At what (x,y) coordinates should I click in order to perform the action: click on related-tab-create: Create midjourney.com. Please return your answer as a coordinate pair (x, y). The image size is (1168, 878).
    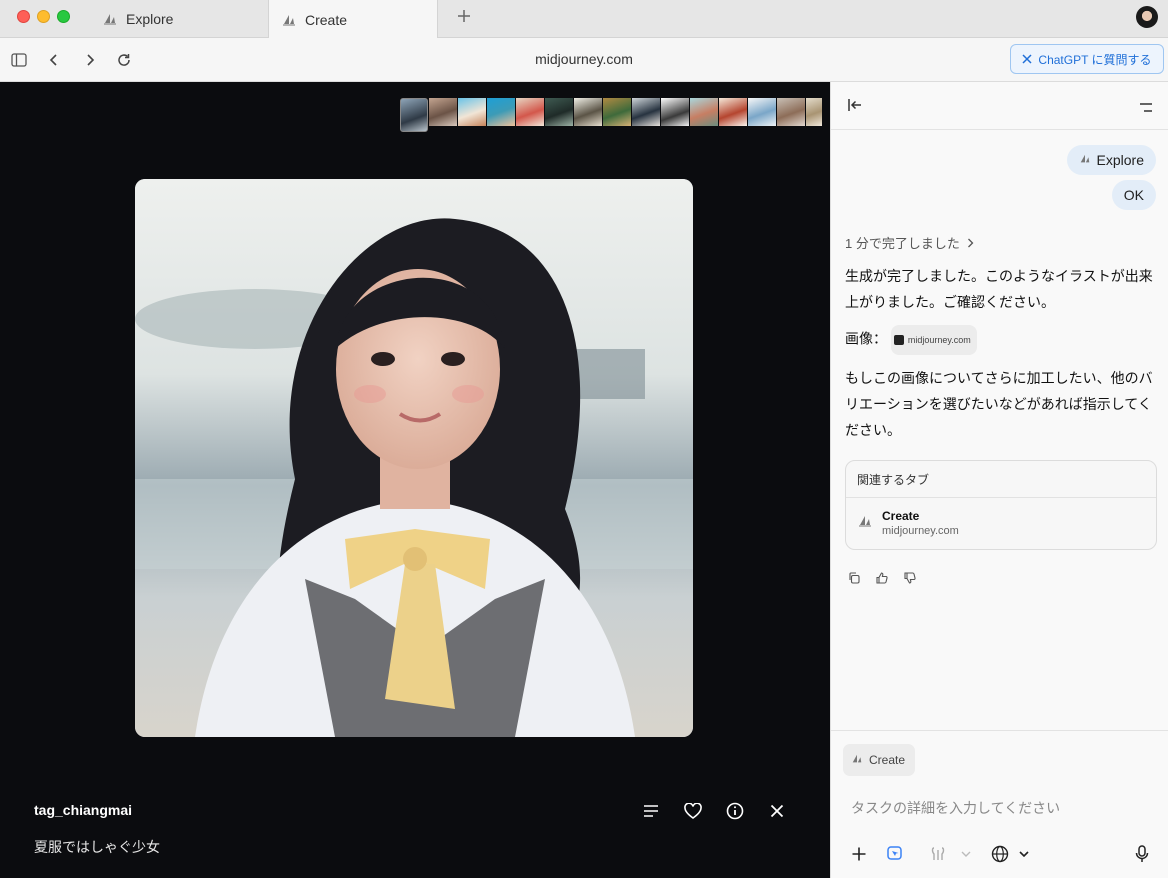
    Looking at the image, I should click on (1001, 523).